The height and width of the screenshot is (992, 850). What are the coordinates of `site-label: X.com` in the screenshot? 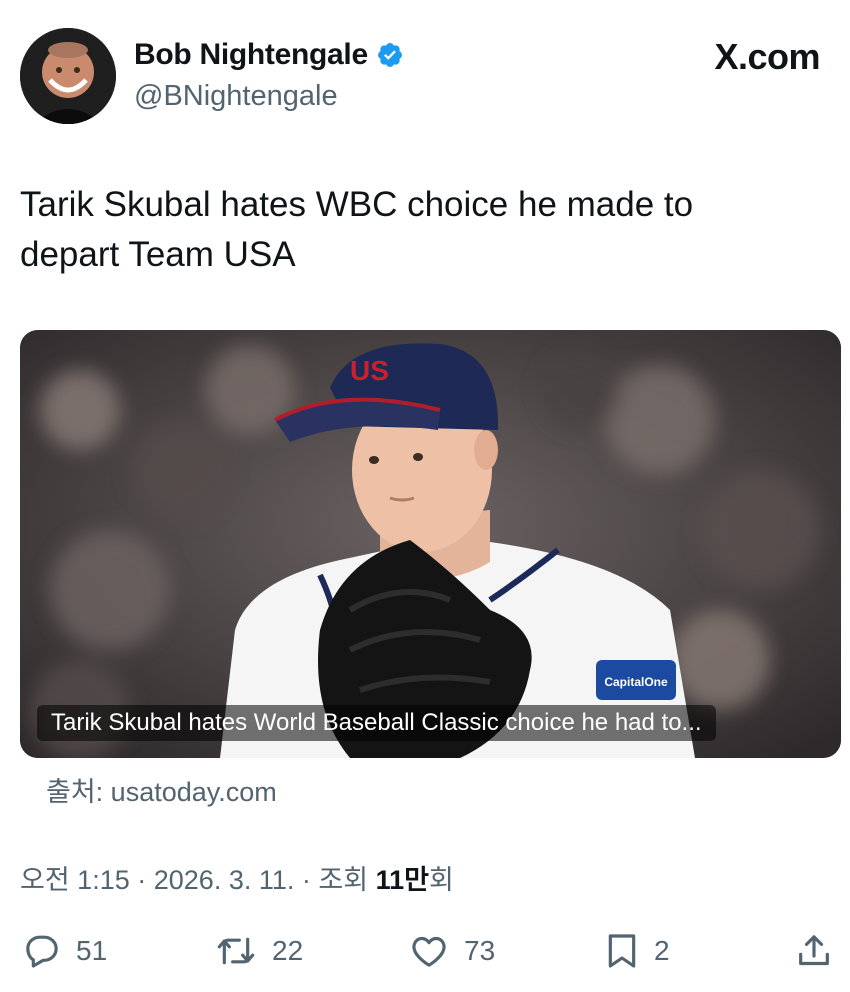 It's located at (767, 56).